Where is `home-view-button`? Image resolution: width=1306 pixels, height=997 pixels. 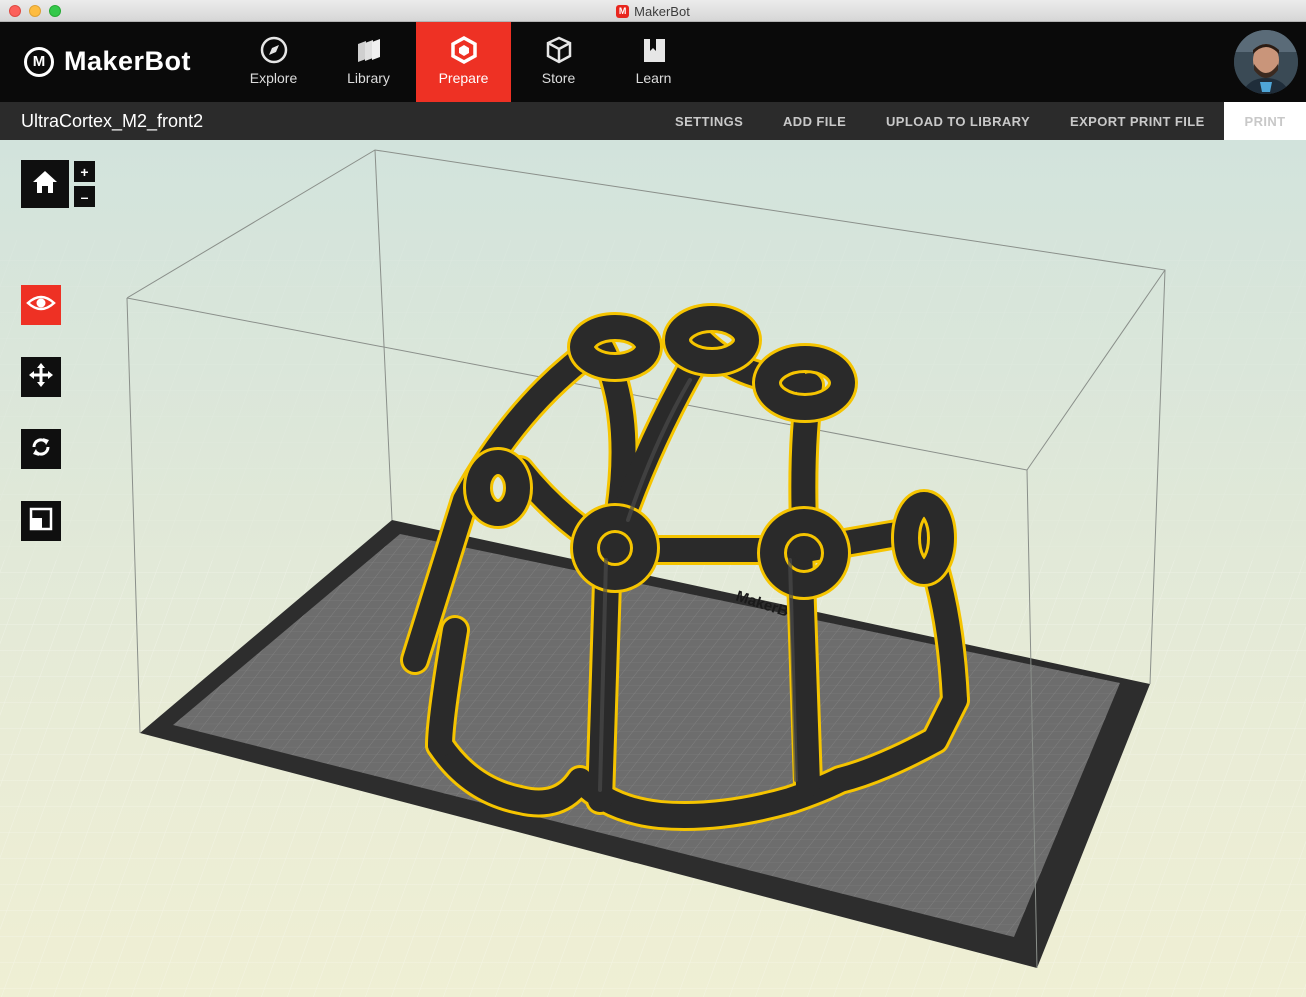 home-view-button is located at coordinates (45, 184).